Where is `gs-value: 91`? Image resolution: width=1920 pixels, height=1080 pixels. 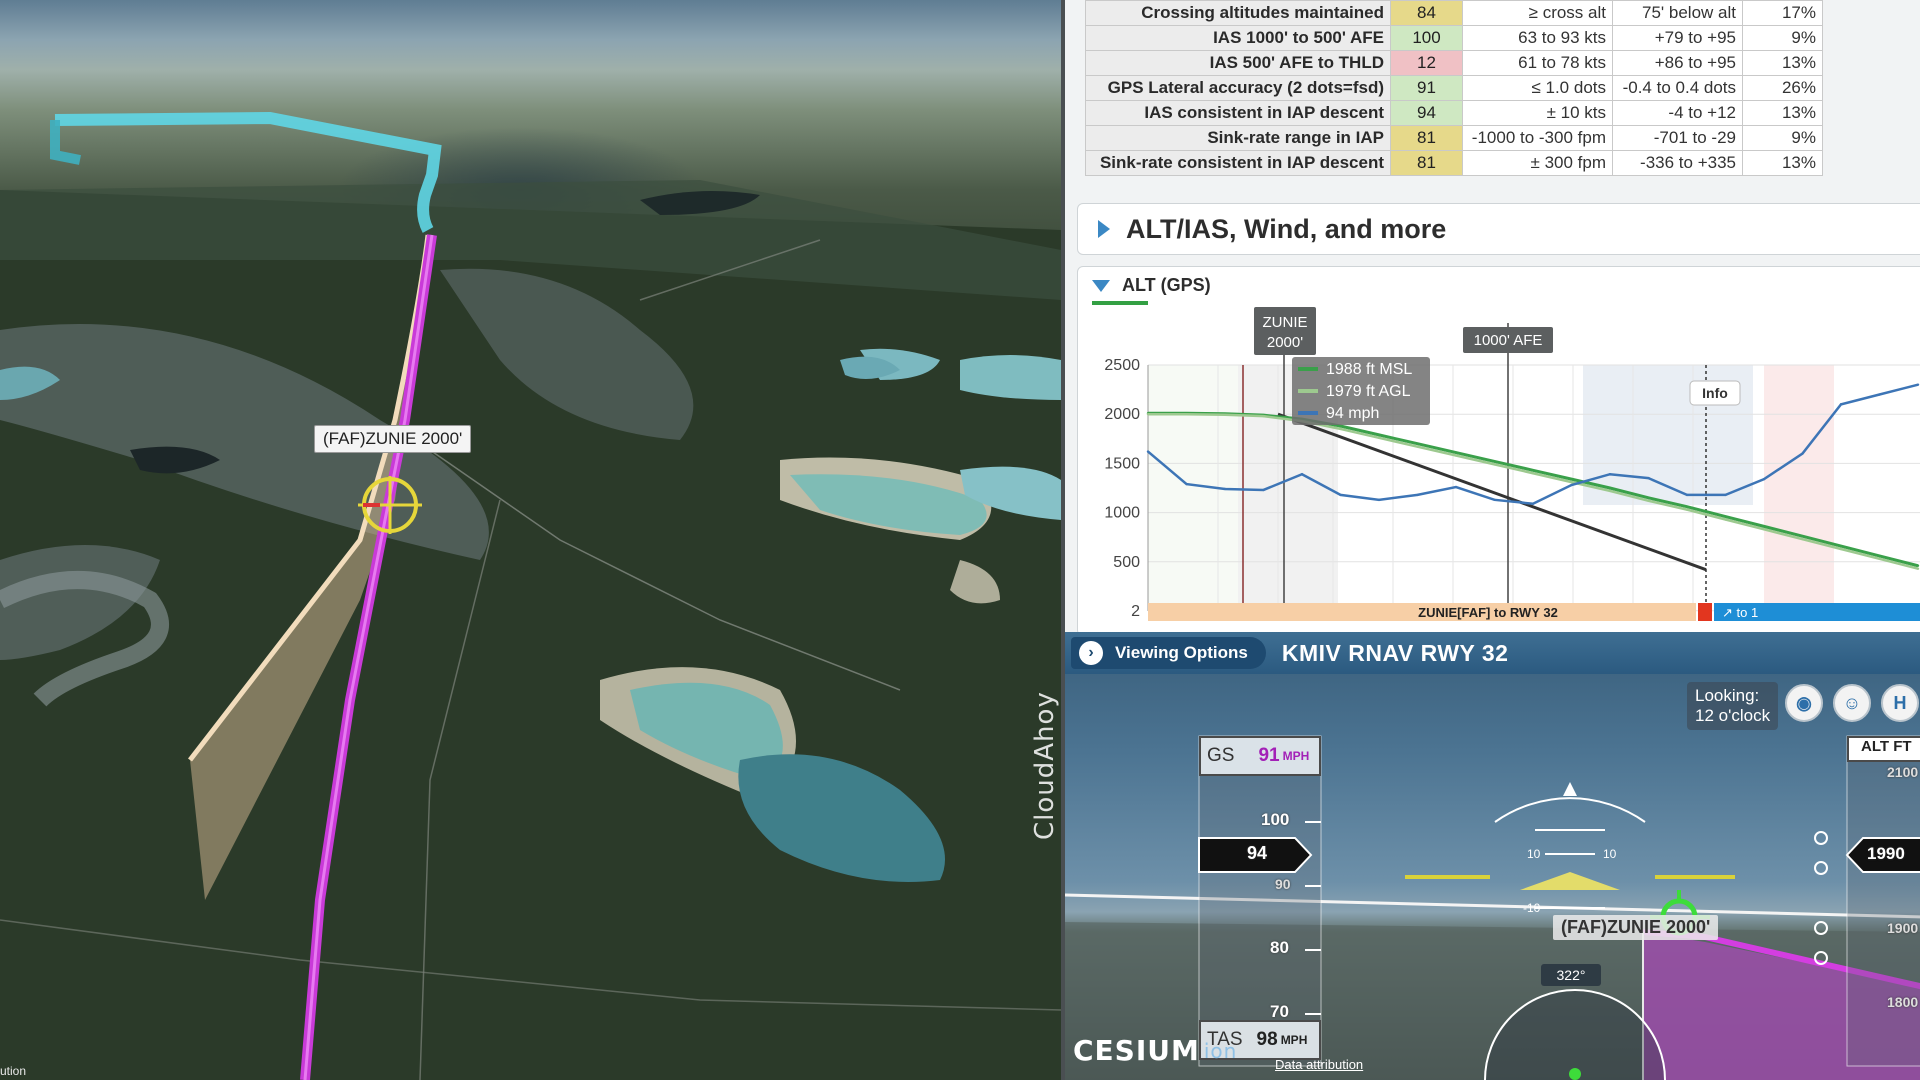 gs-value: 91 is located at coordinates (1269, 755).